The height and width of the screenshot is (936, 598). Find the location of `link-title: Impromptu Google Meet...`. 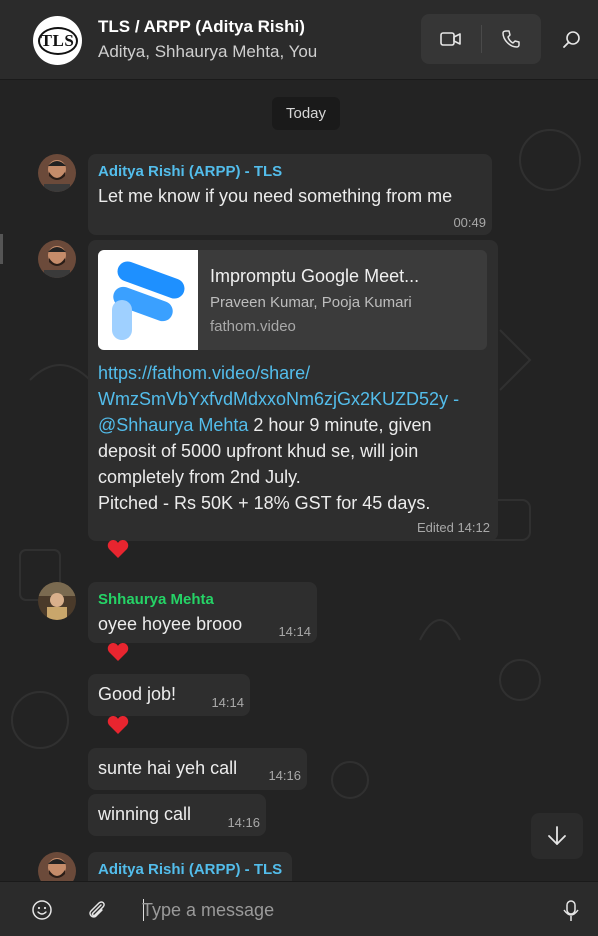

link-title: Impromptu Google Meet... is located at coordinates (314, 276).